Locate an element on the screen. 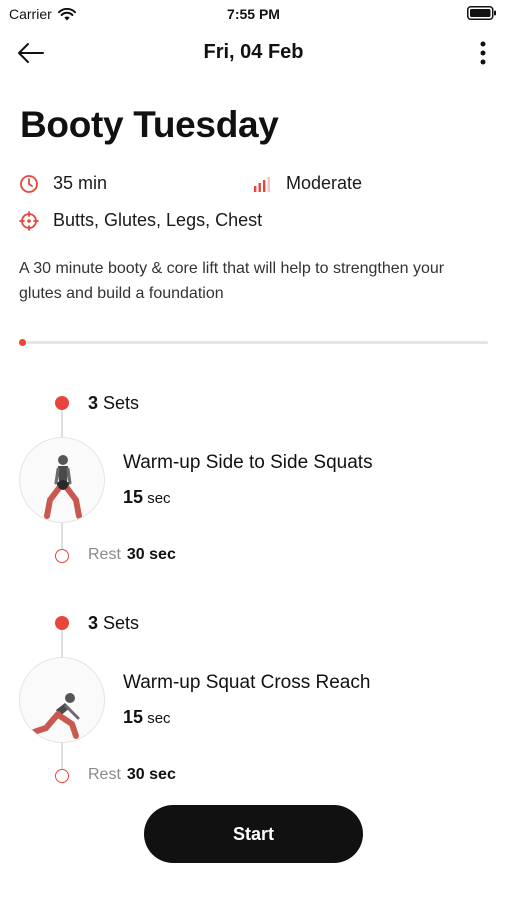 The width and height of the screenshot is (507, 900). duration-row: 35 min is located at coordinates (63, 183).